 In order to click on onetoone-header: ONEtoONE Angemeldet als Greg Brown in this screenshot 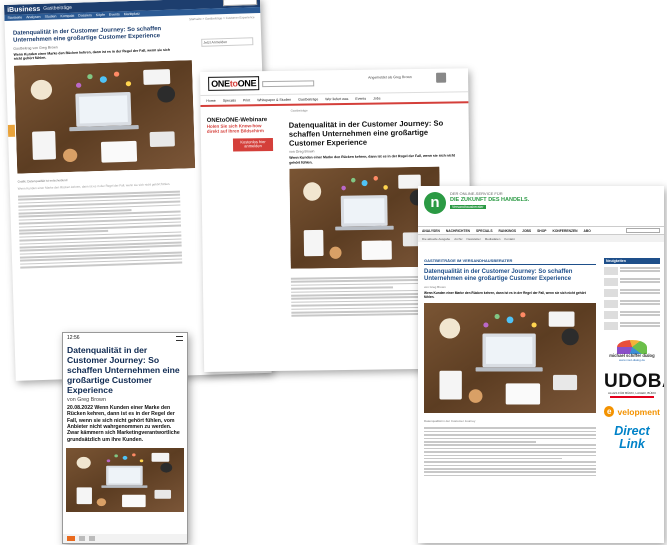, I will do `click(334, 82)`.